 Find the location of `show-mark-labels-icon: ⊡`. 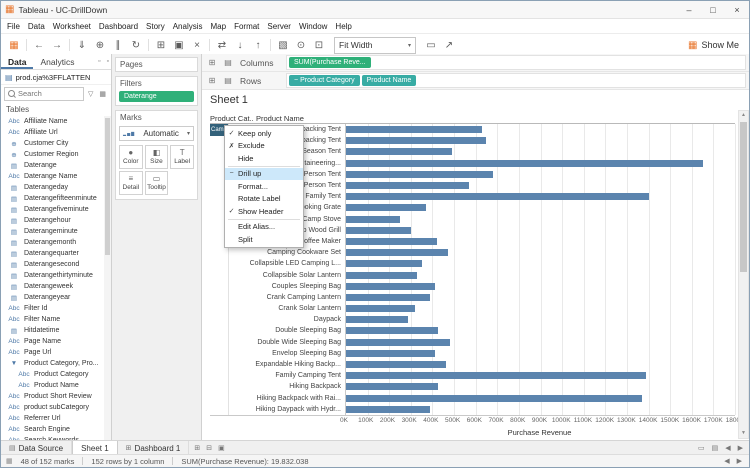

show-mark-labels-icon: ⊡ is located at coordinates (319, 45).